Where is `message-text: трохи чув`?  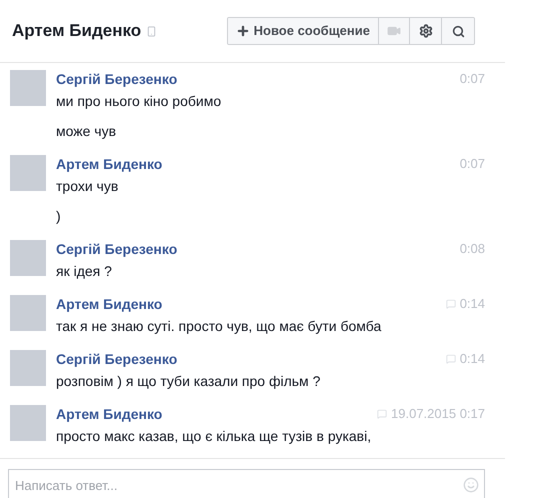 message-text: трохи чув is located at coordinates (88, 186).